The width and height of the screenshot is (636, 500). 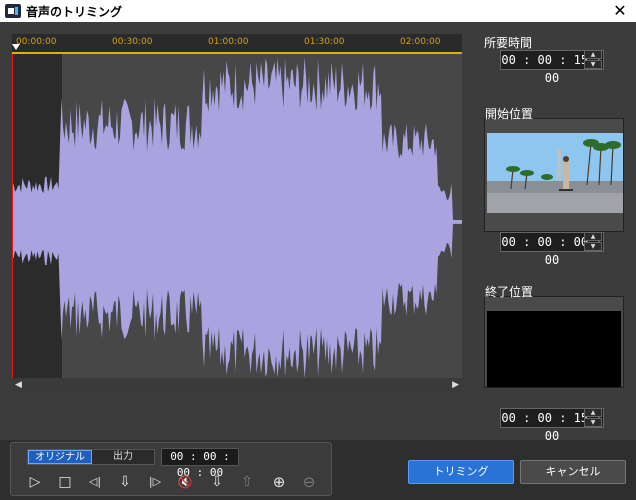 What do you see at coordinates (620, 11) in the screenshot?
I see `close-button: ✕` at bounding box center [620, 11].